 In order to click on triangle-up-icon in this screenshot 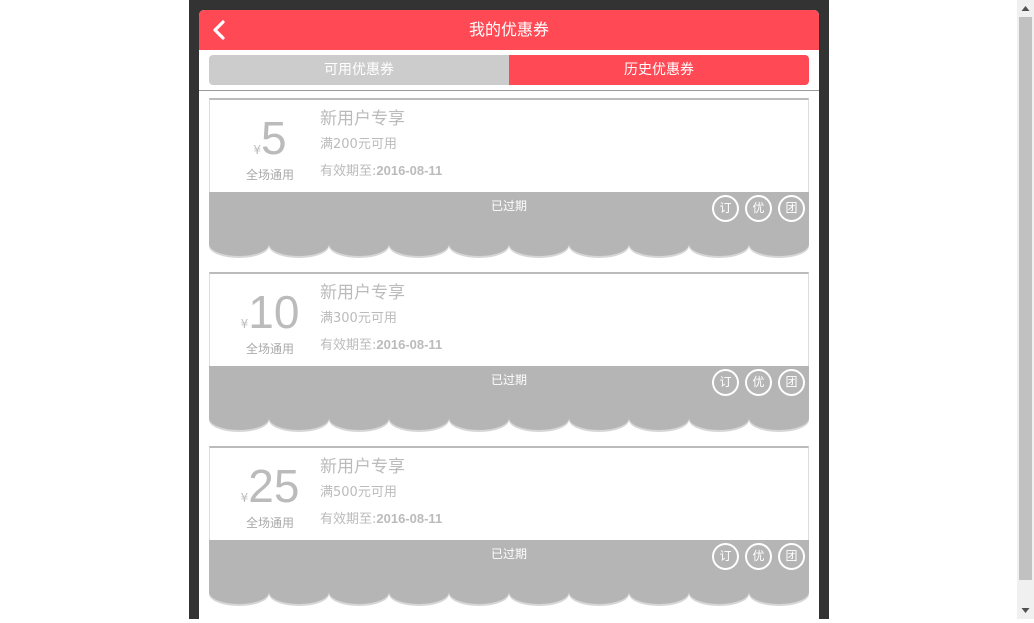, I will do `click(1025, 8)`.